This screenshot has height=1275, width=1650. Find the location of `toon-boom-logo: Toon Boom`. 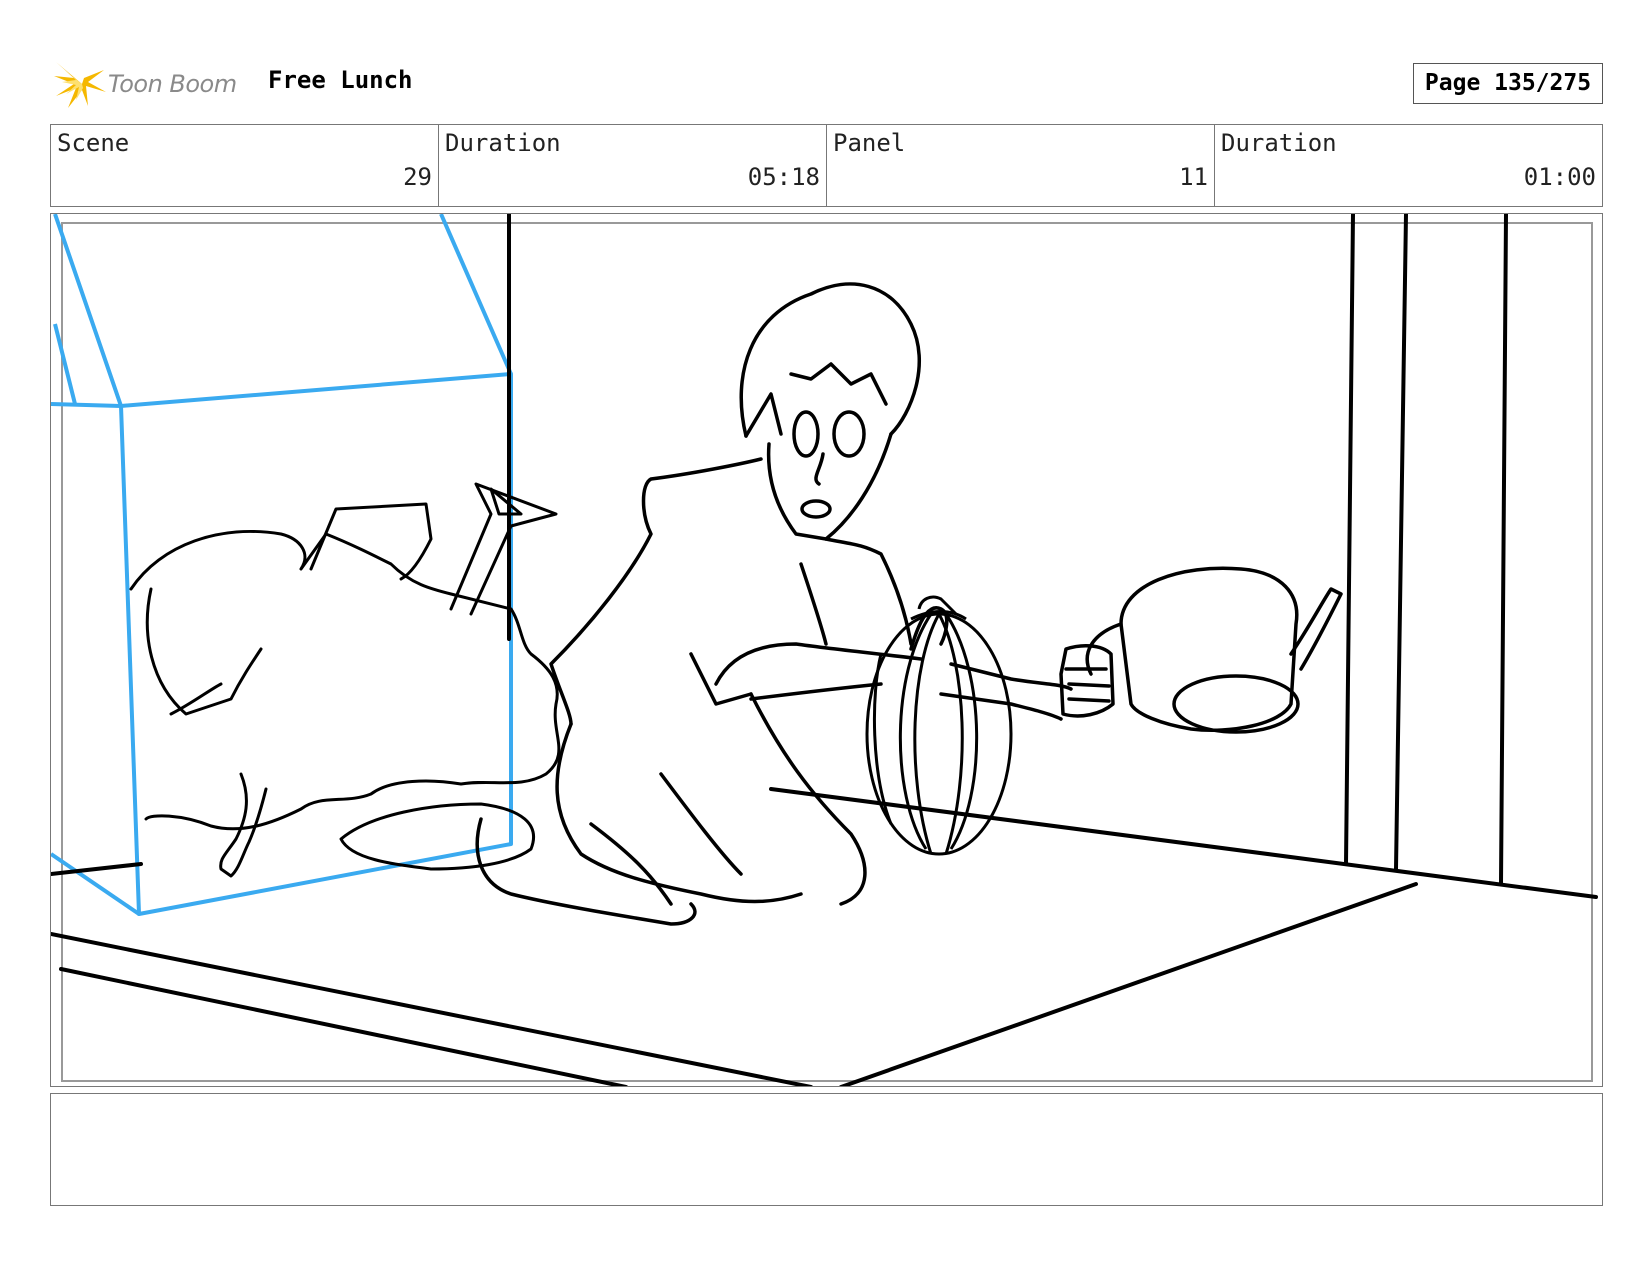

toon-boom-logo: Toon Boom is located at coordinates (154, 84).